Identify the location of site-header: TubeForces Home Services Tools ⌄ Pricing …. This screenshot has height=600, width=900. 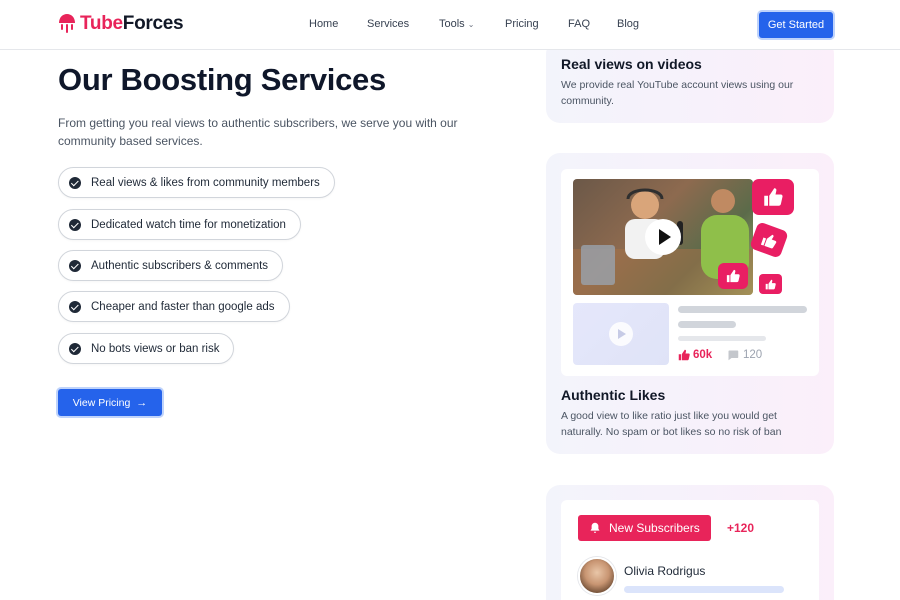
(450, 25).